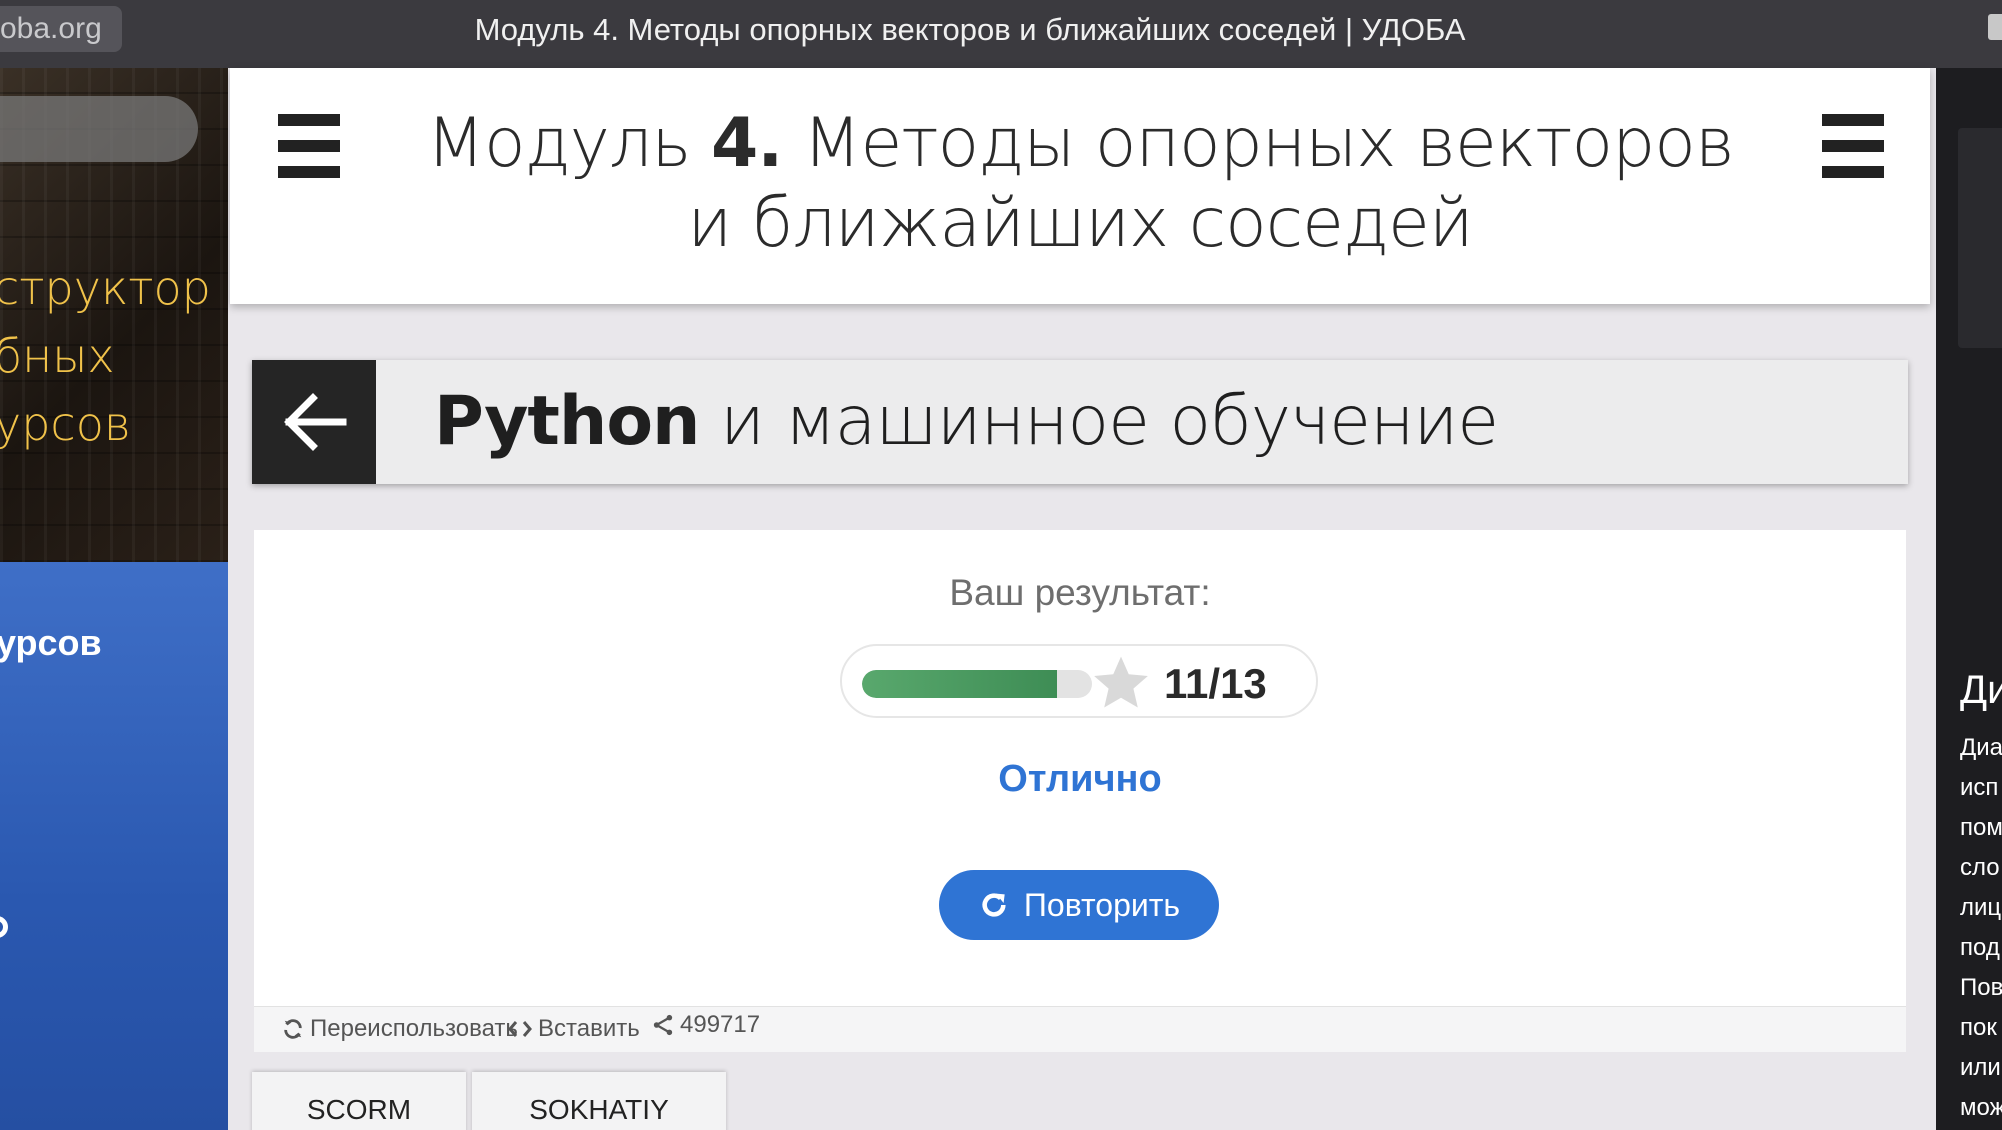 The image size is (2002, 1130). Describe the element at coordinates (1080, 592) in the screenshot. I see `result-label: Ваш результат:` at that location.